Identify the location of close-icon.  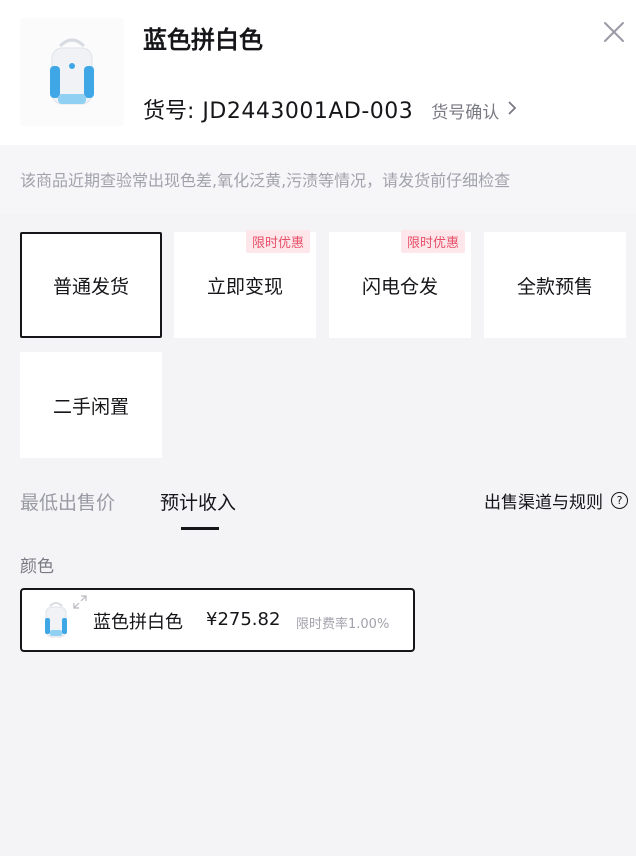
(614, 32).